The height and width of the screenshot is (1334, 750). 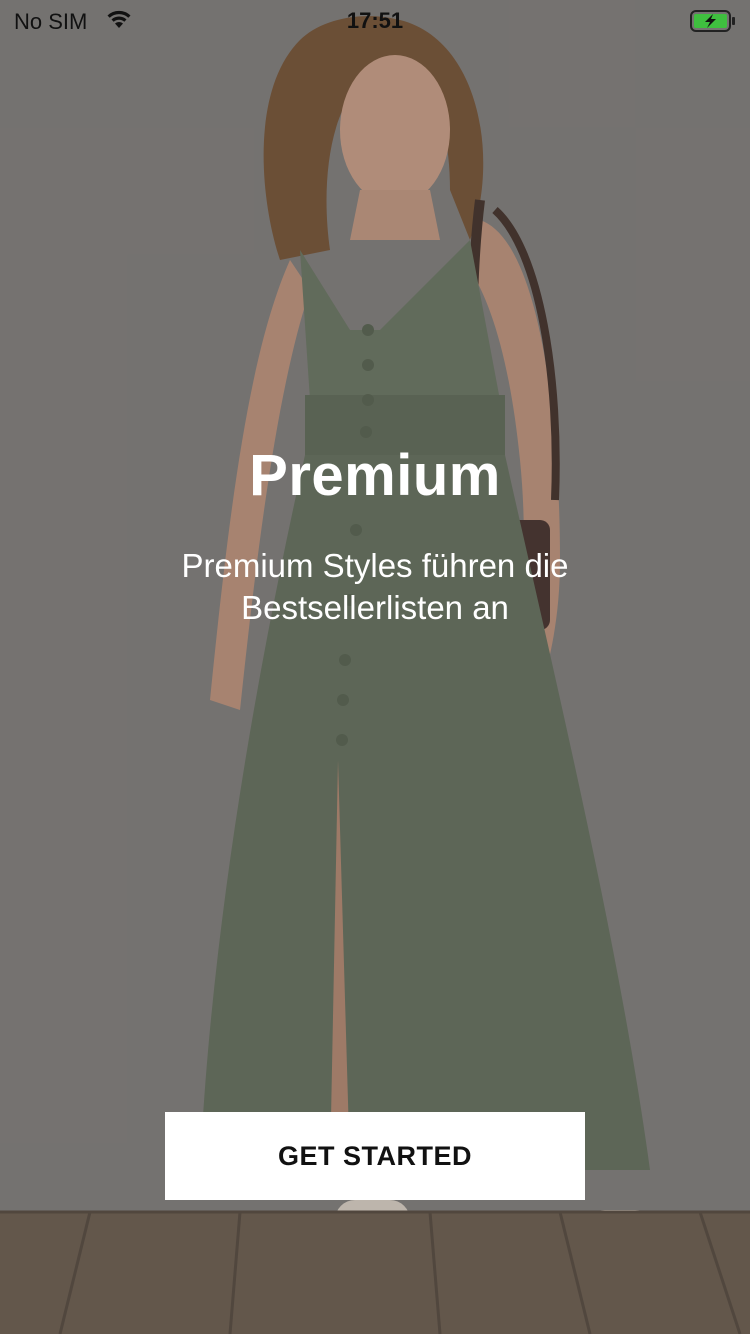 I want to click on status-bar: No SIM 17:51, so click(x=375, y=20).